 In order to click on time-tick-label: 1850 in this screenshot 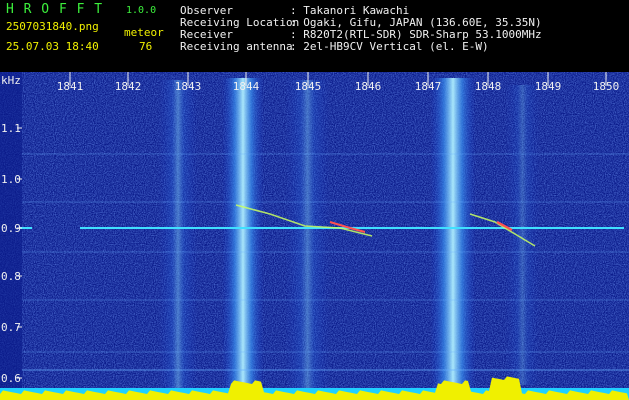, I will do `click(606, 86)`.